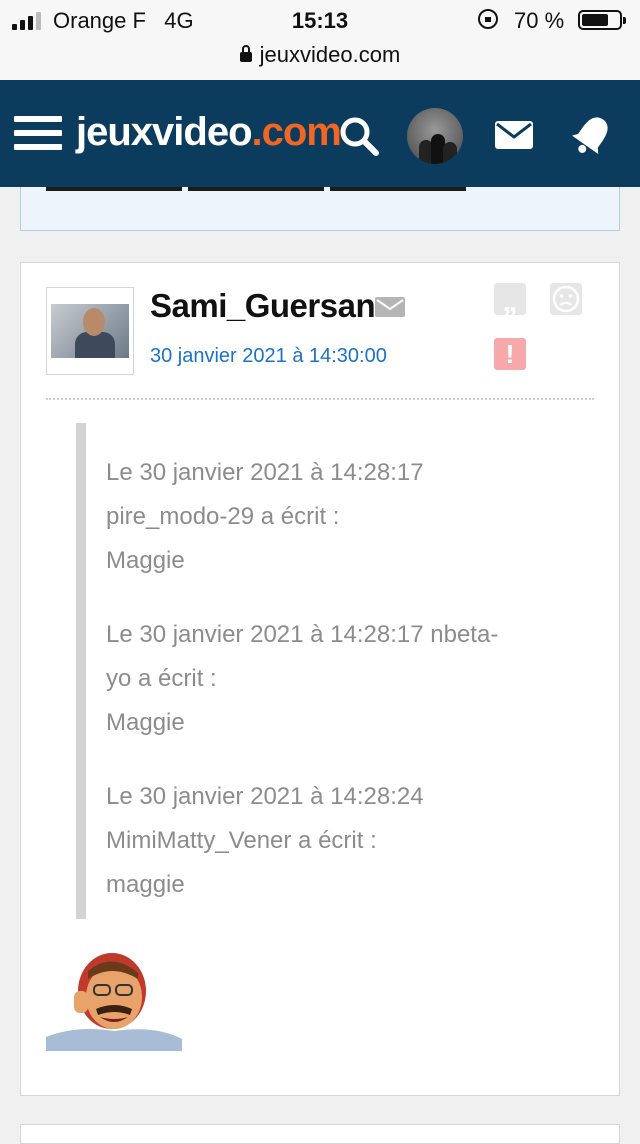 The width and height of the screenshot is (640, 1144). I want to click on status-bar: Orange F 4G 15:13 70 % jeuxvideo.com, so click(320, 40).